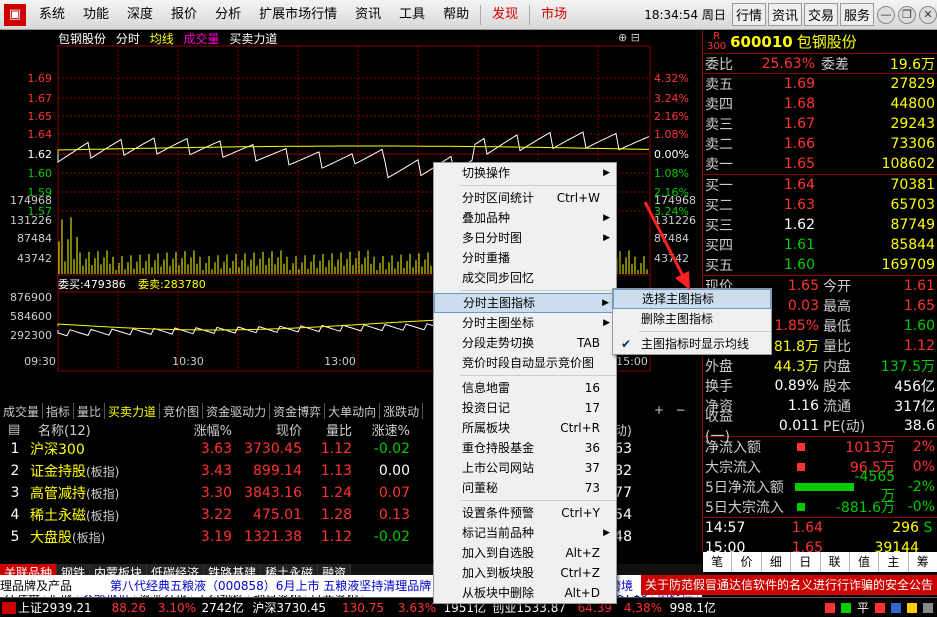  Describe the element at coordinates (498, 513) in the screenshot. I see `menu-option-label: 设置条件预警` at that location.